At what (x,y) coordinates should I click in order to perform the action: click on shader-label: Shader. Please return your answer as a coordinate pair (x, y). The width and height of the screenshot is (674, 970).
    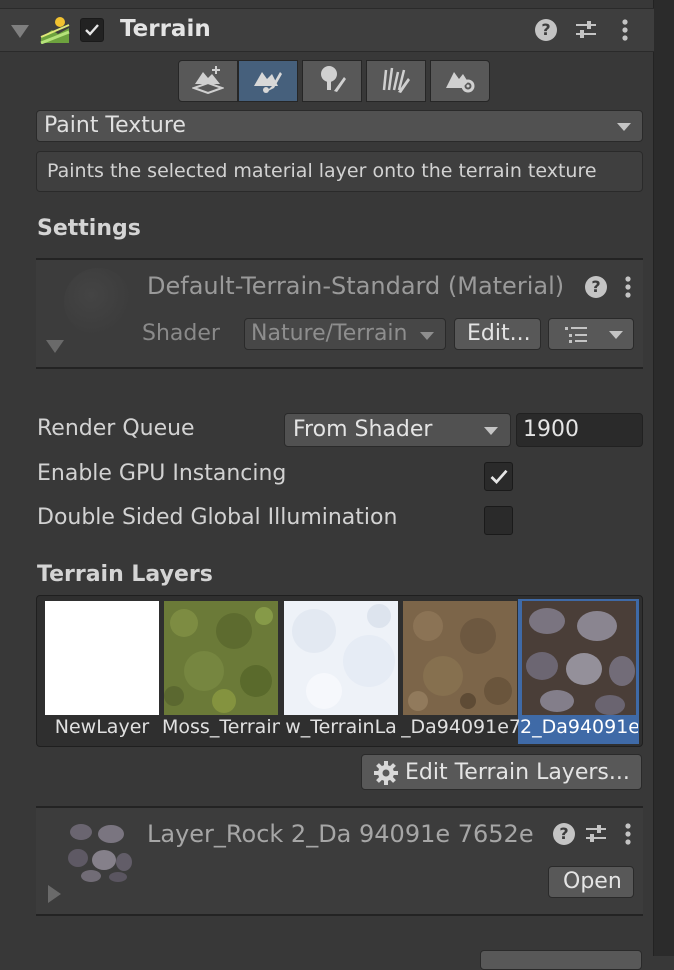
    Looking at the image, I should click on (181, 333).